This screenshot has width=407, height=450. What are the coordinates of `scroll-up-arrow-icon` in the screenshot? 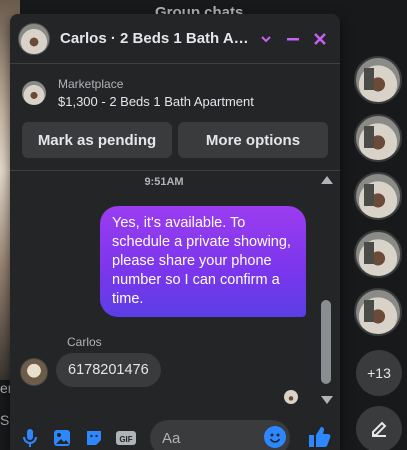 It's located at (327, 180).